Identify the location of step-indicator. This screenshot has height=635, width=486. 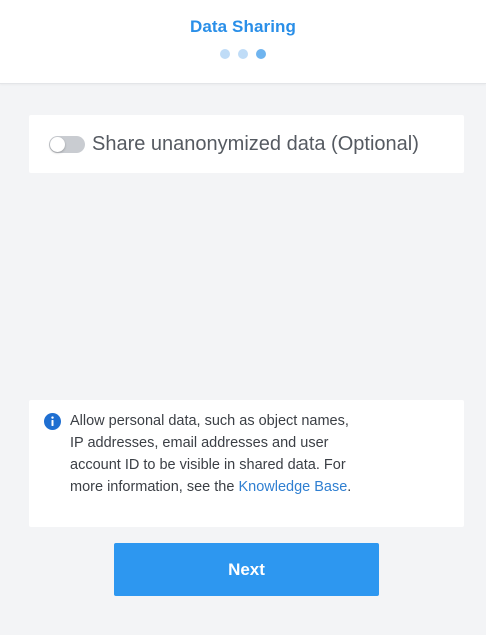
(243, 54).